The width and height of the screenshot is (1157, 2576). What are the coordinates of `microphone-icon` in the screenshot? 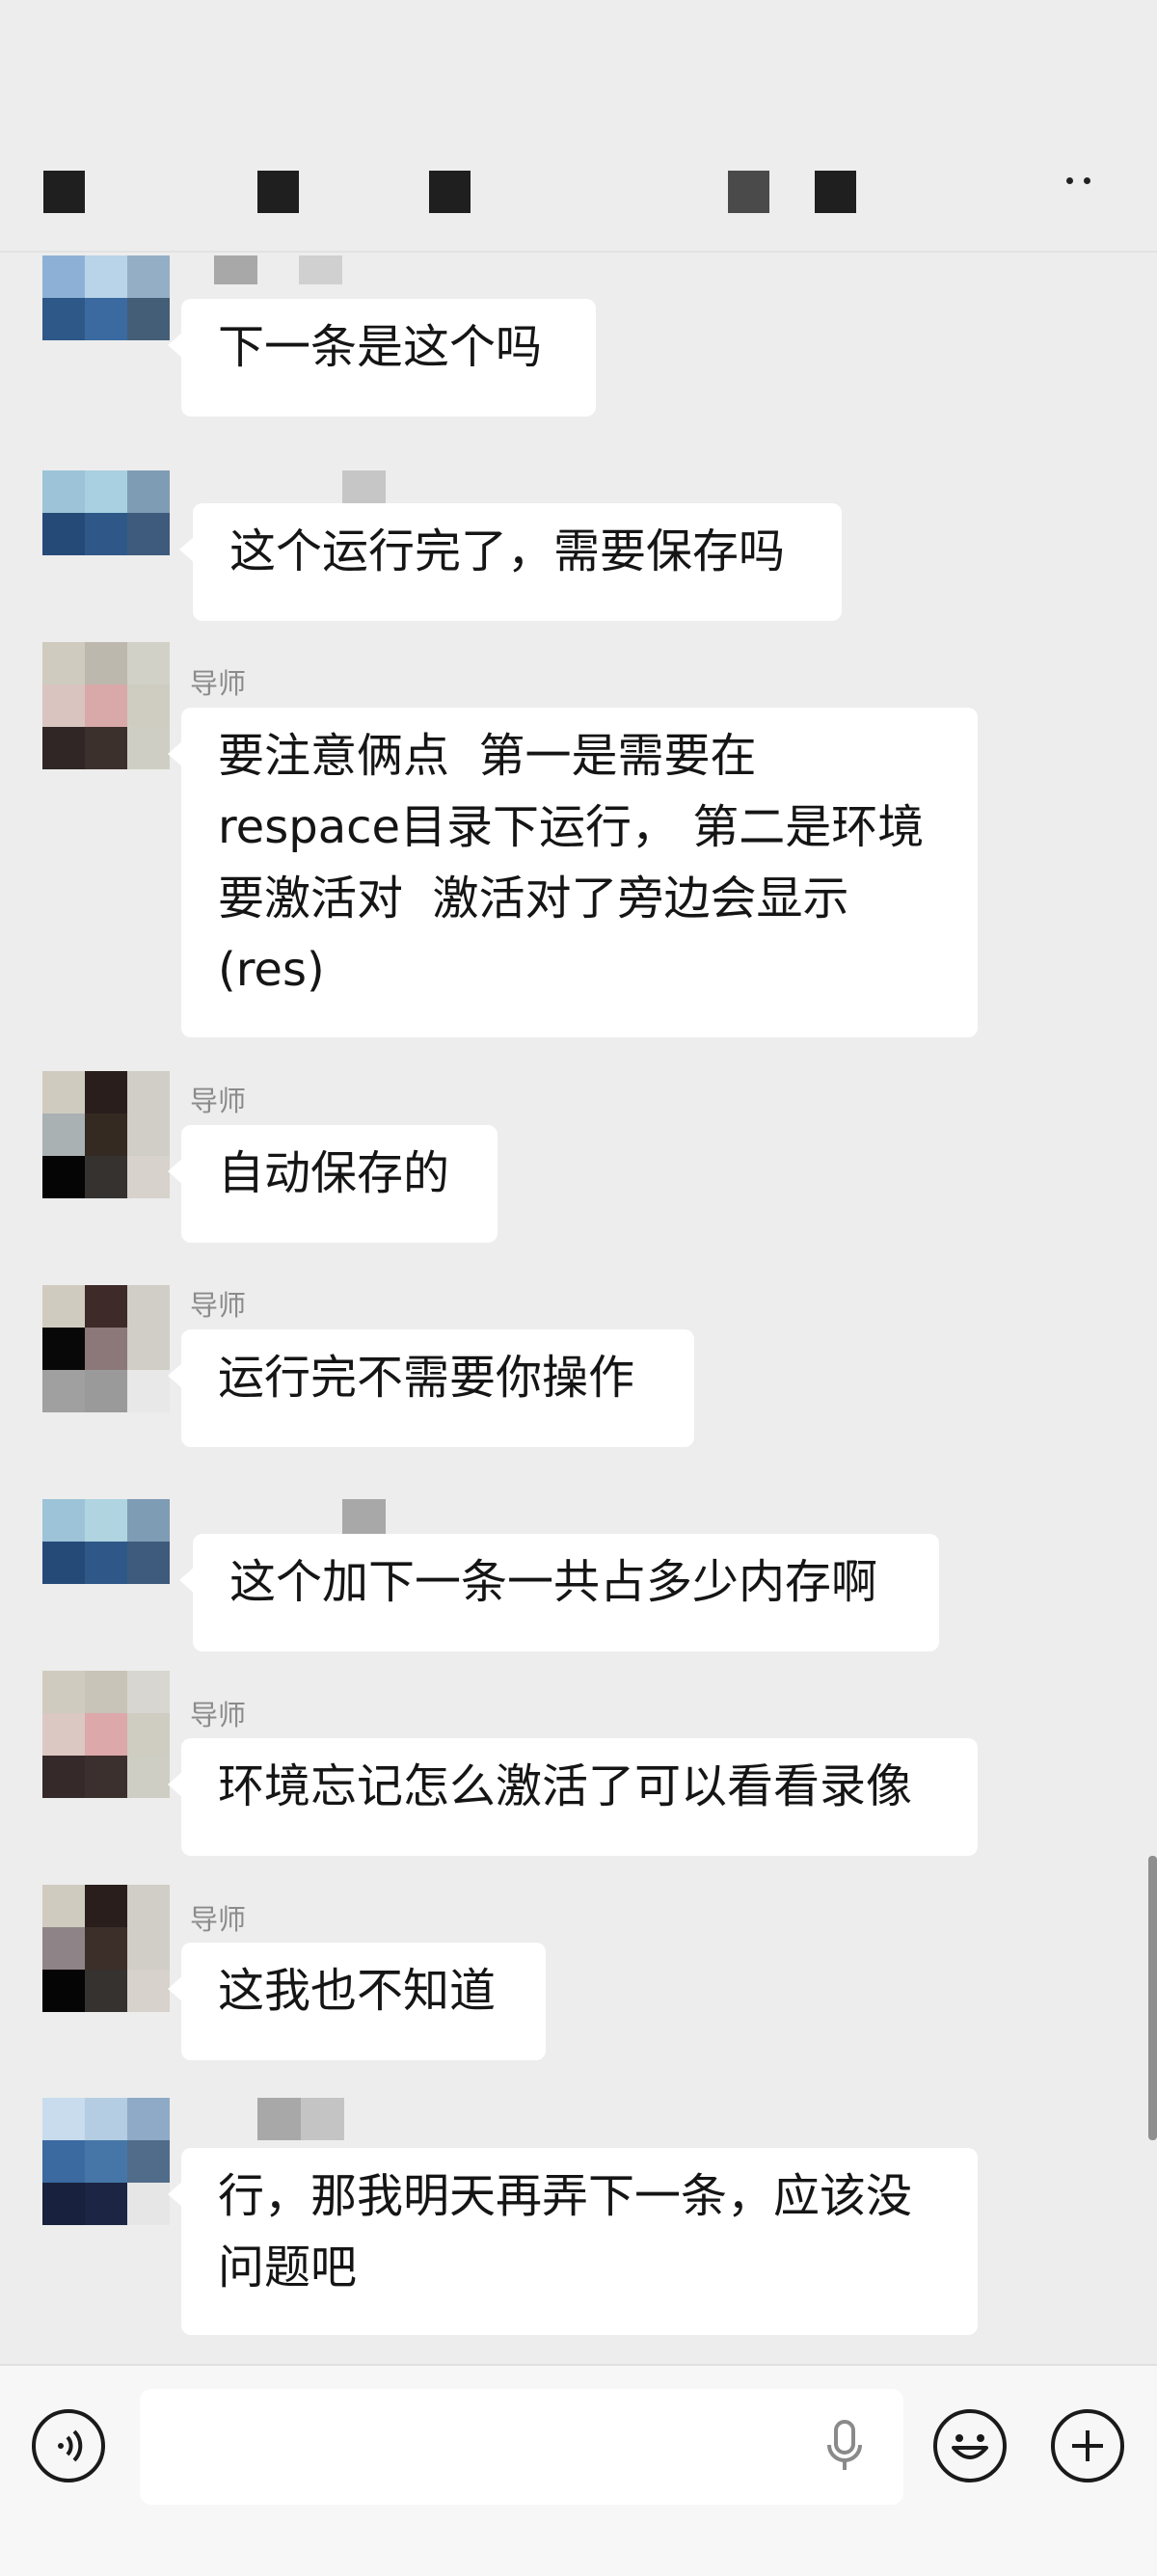 It's located at (844, 2447).